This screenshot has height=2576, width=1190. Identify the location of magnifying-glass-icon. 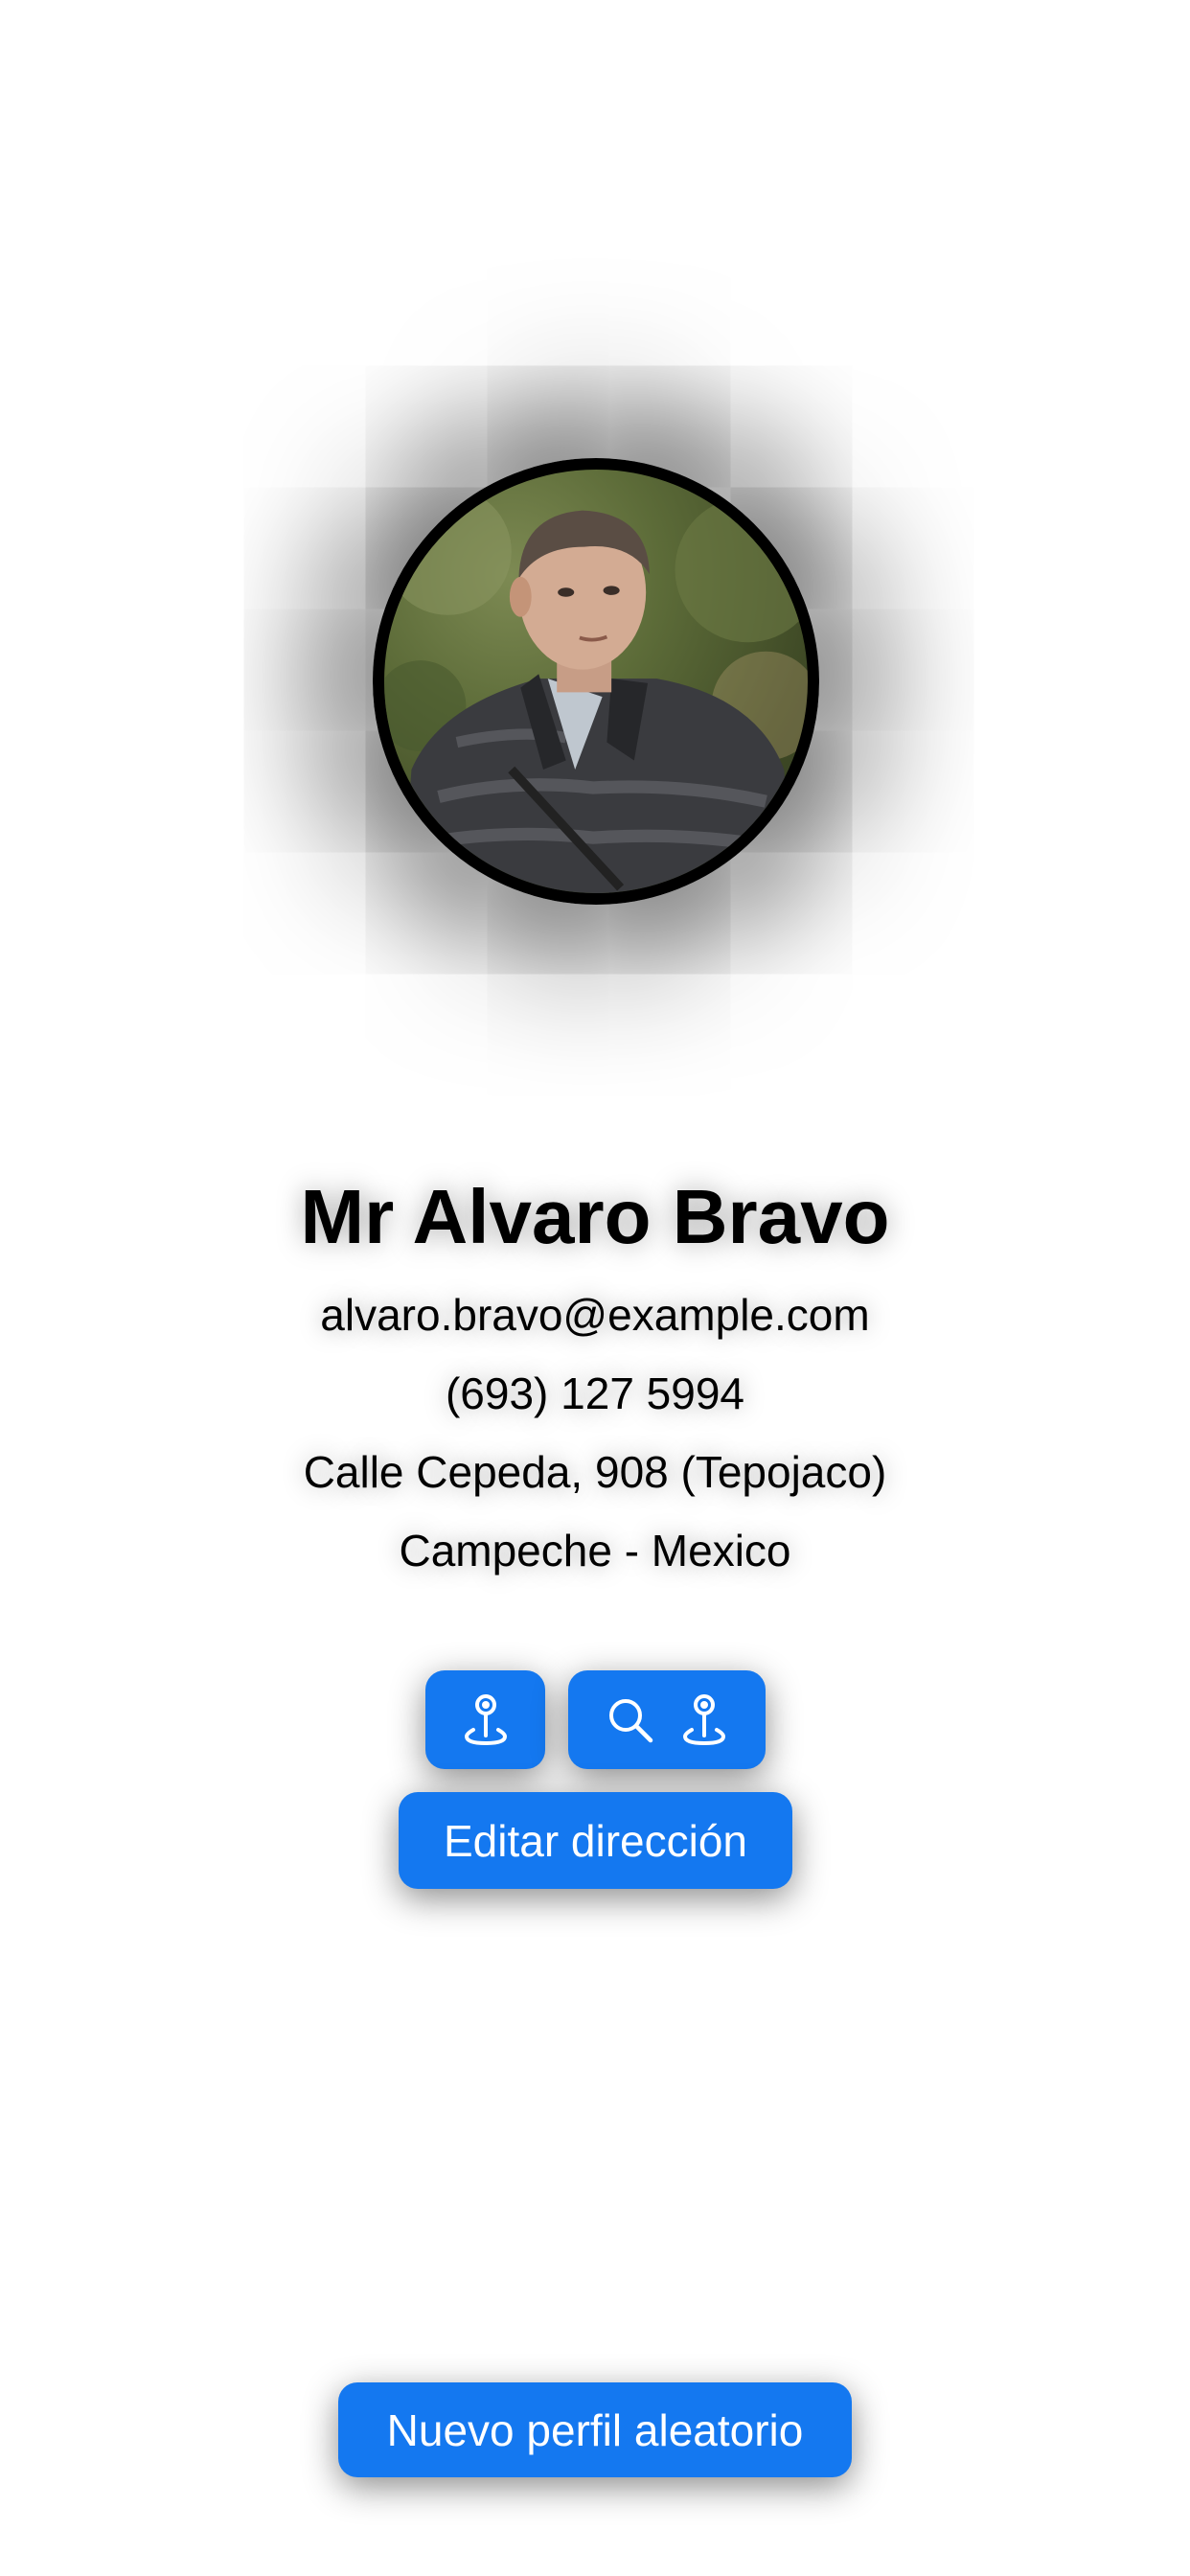
(630, 1720).